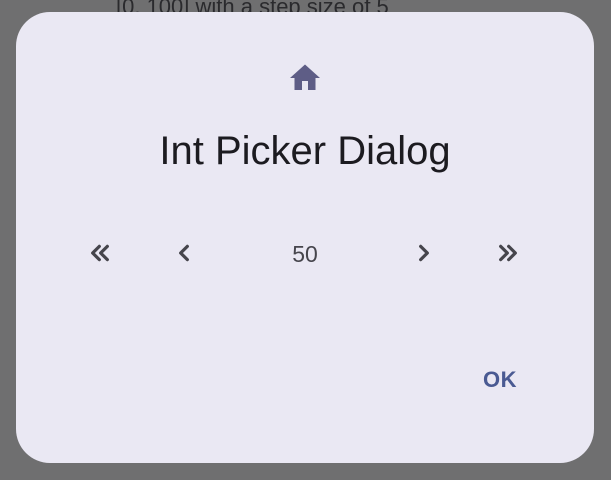  I want to click on chevron-right-icon, so click(424, 253).